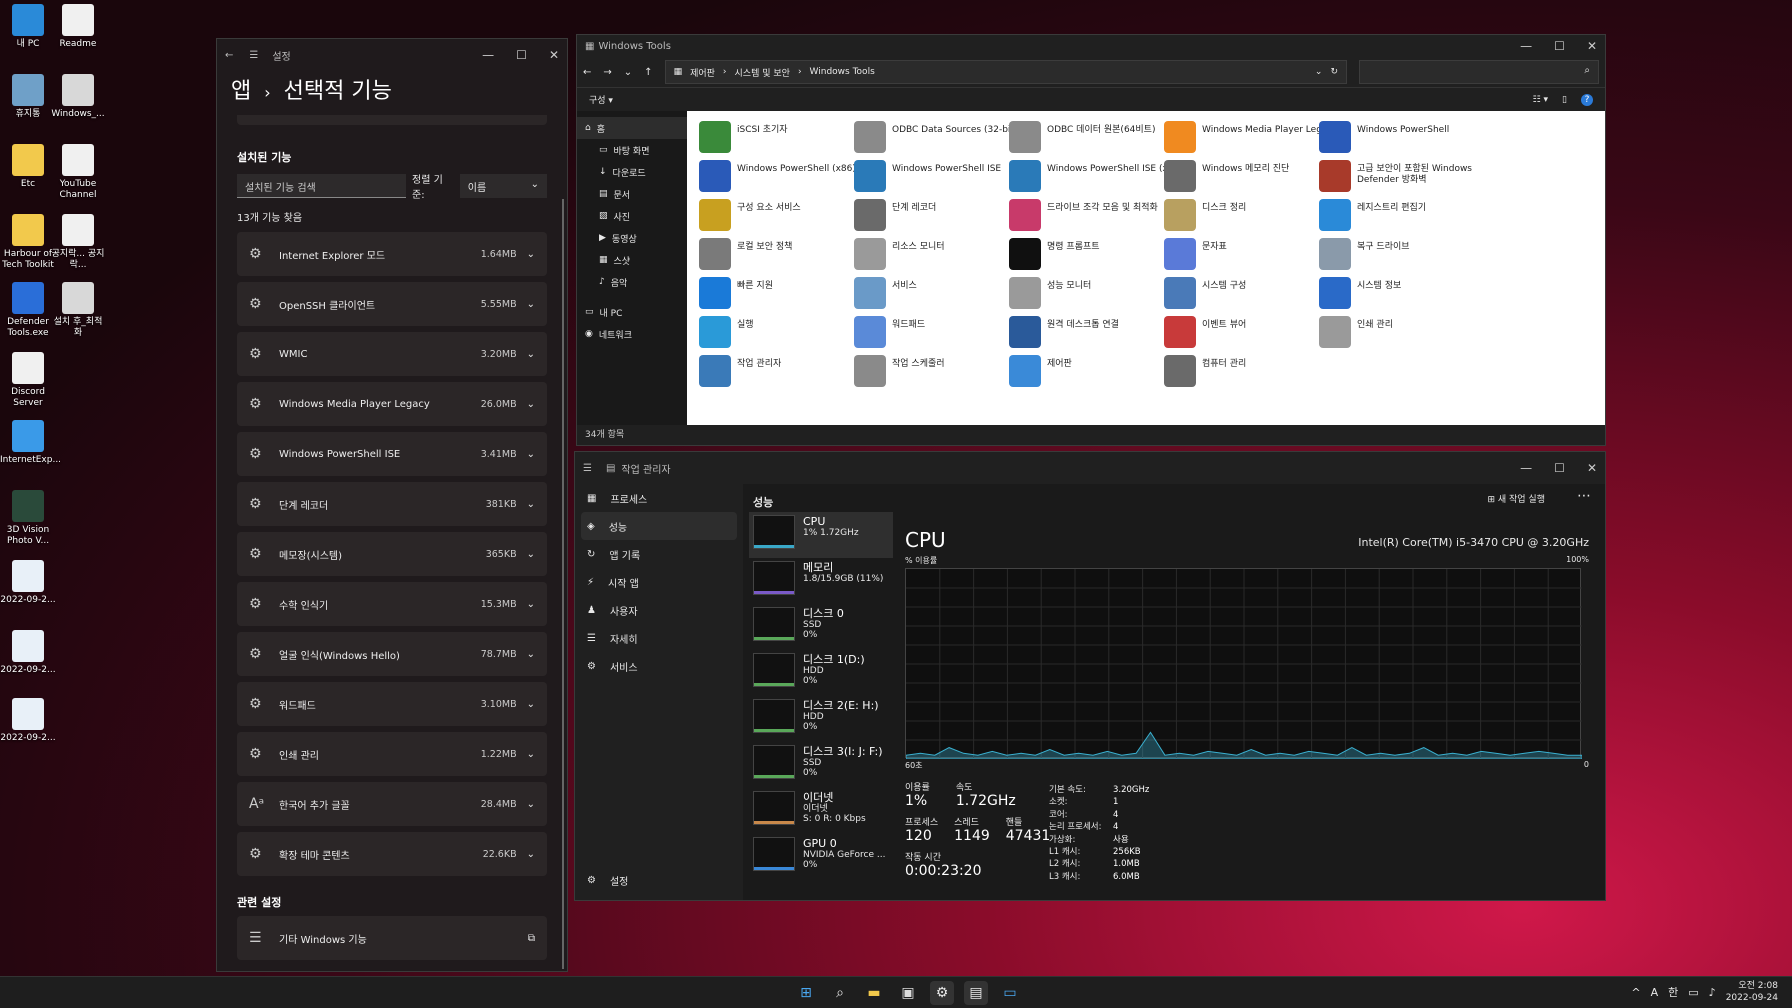 The image size is (1792, 1008). What do you see at coordinates (1251, 332) in the screenshot?
I see `tool-item: 이벤트 뷰어` at bounding box center [1251, 332].